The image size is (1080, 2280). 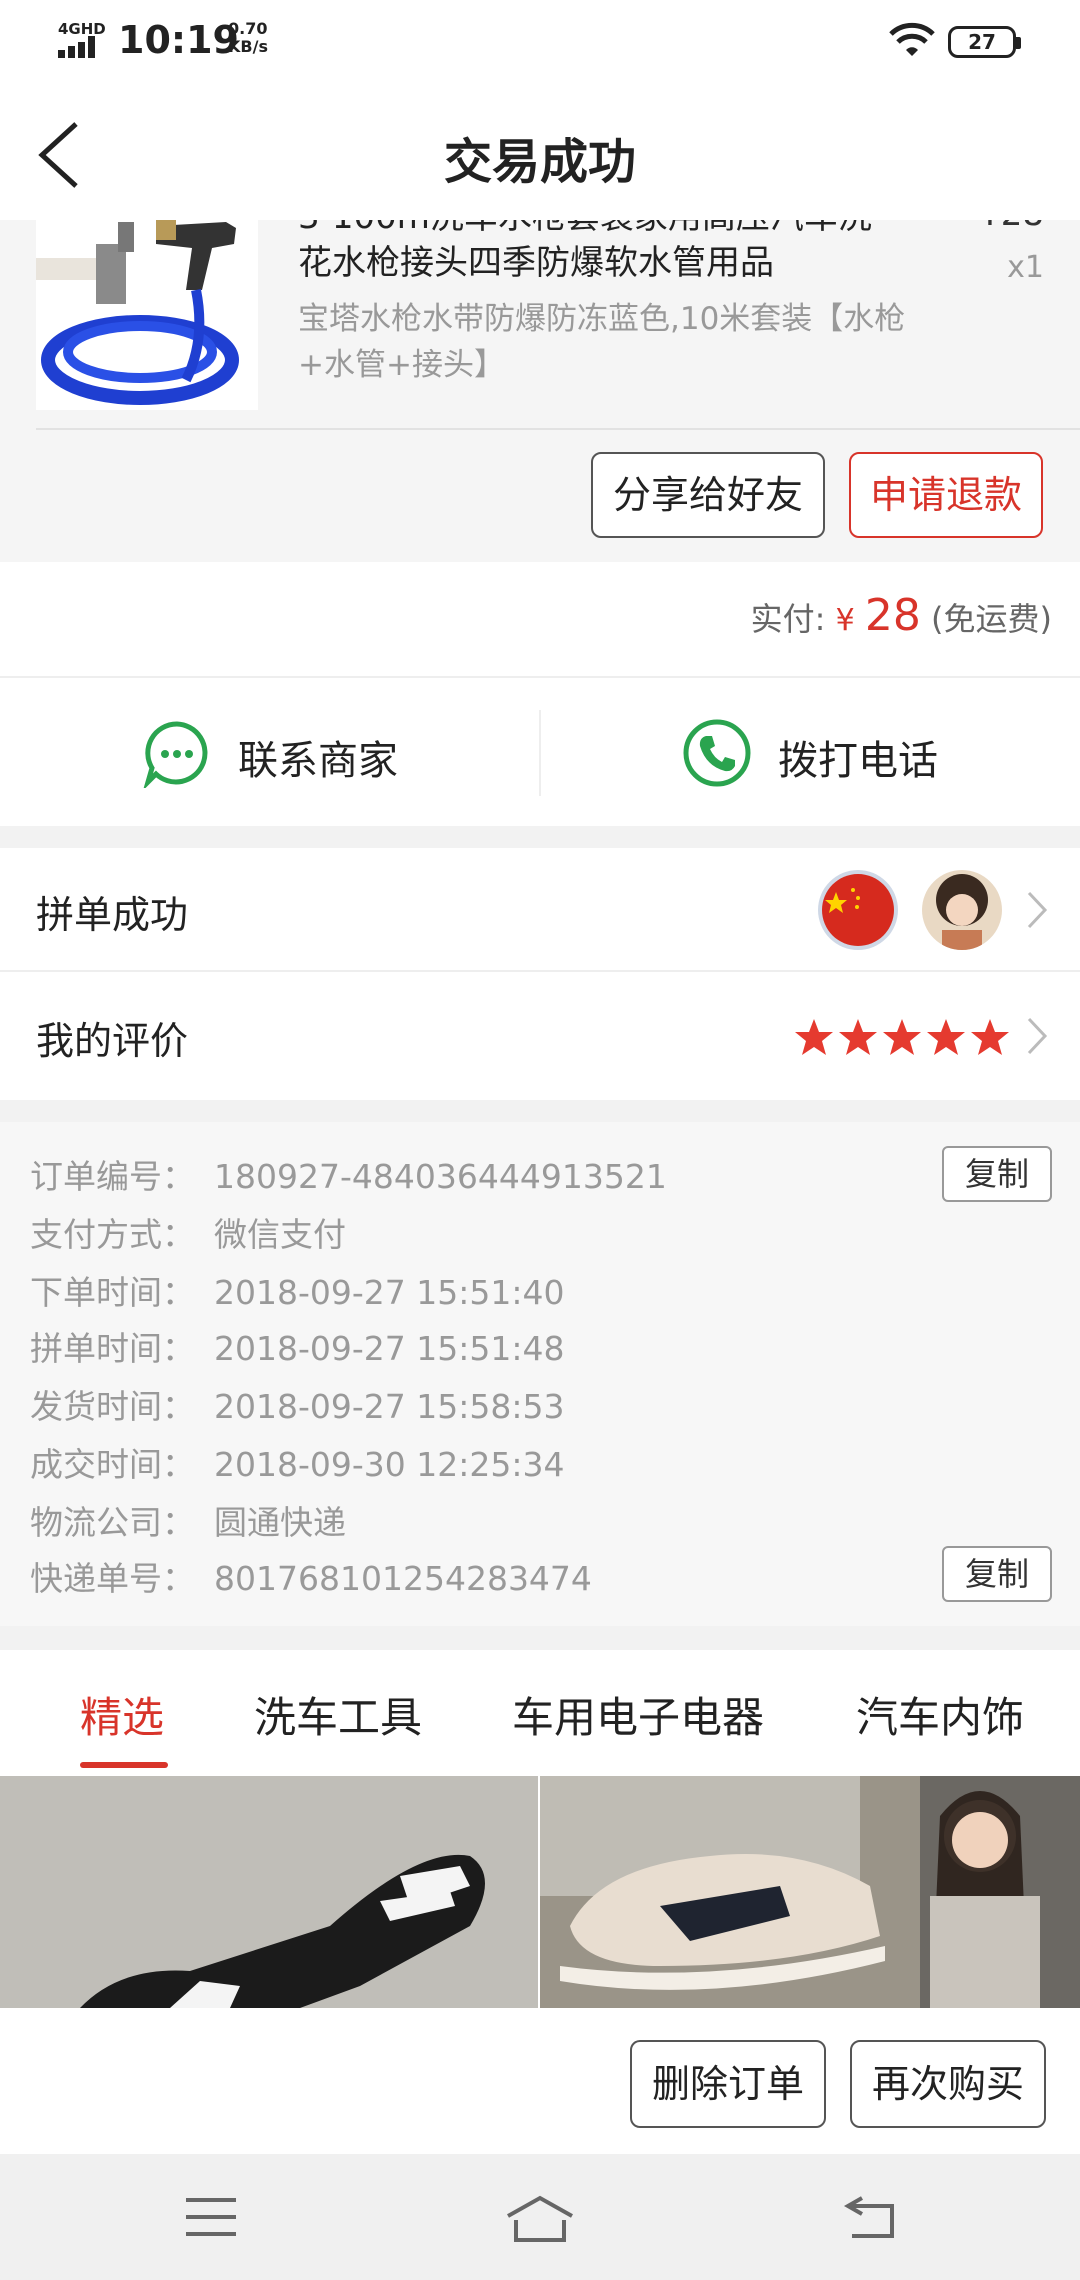 I want to click on order-info-key: 拼单时间：, so click(x=112, y=1348).